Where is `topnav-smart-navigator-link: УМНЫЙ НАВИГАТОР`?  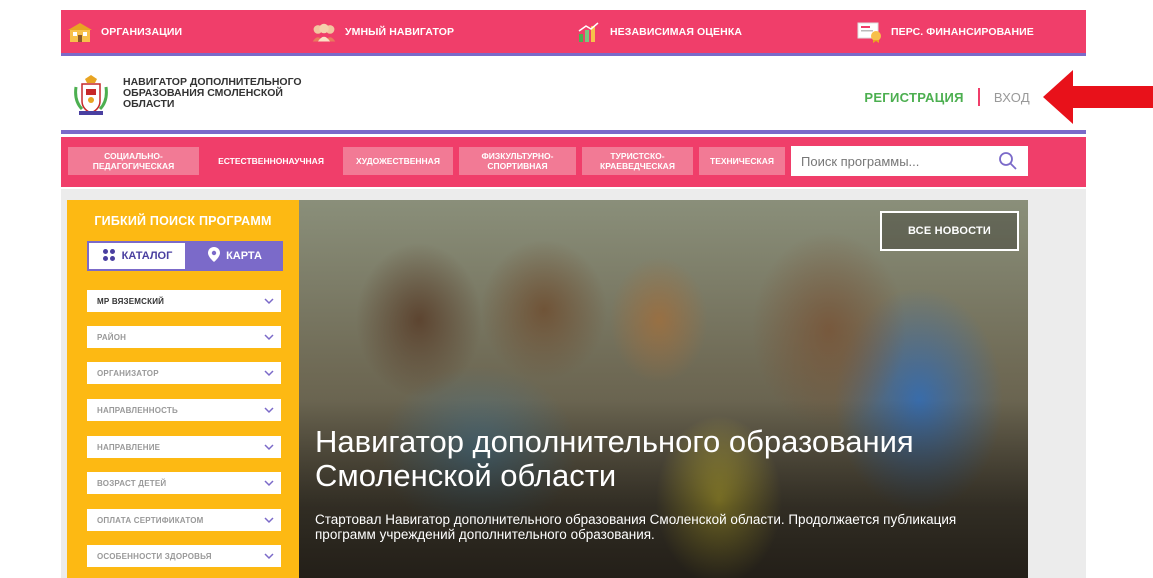 topnav-smart-navigator-link: УМНЫЙ НАВИГАТОР is located at coordinates (382, 32).